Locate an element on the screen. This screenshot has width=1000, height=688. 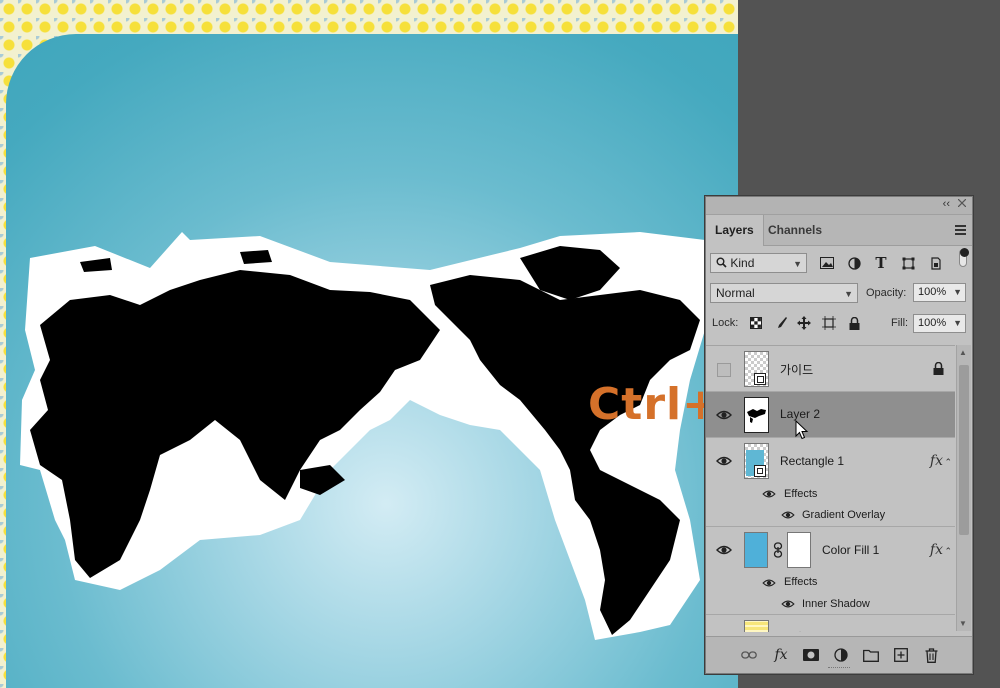
layer-row-guide: 가이드 is located at coordinates (830, 369).